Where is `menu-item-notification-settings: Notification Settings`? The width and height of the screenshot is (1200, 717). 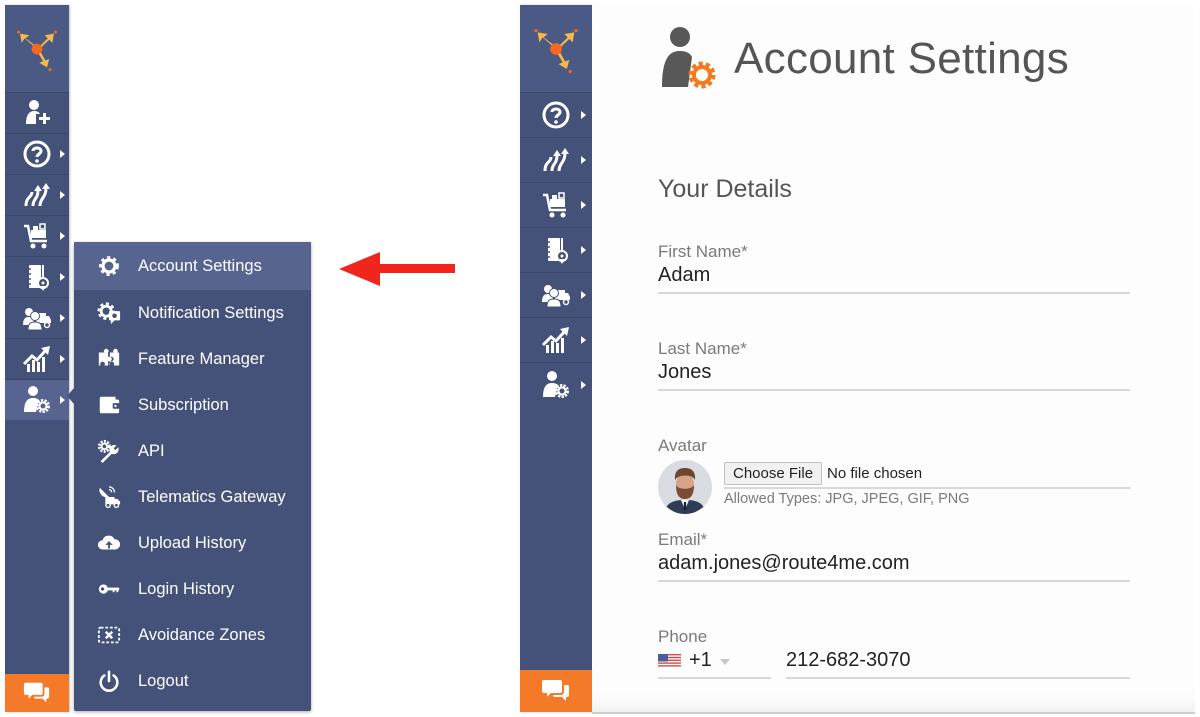 menu-item-notification-settings: Notification Settings is located at coordinates (192, 313).